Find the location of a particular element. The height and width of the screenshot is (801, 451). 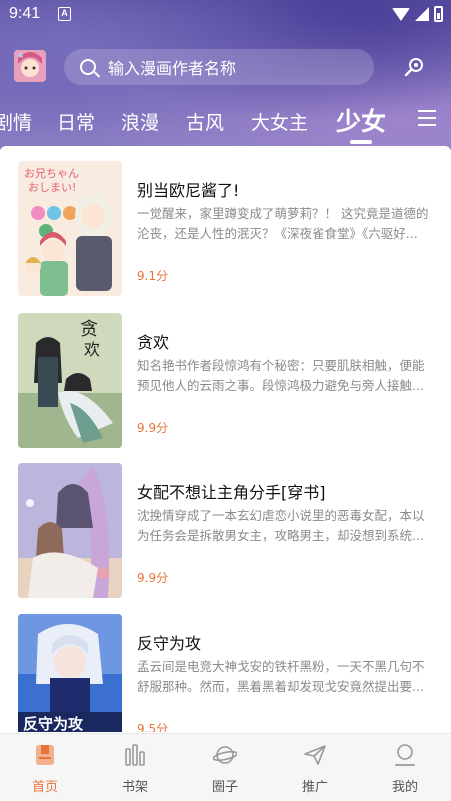

notification-icon: A is located at coordinates (64, 14).